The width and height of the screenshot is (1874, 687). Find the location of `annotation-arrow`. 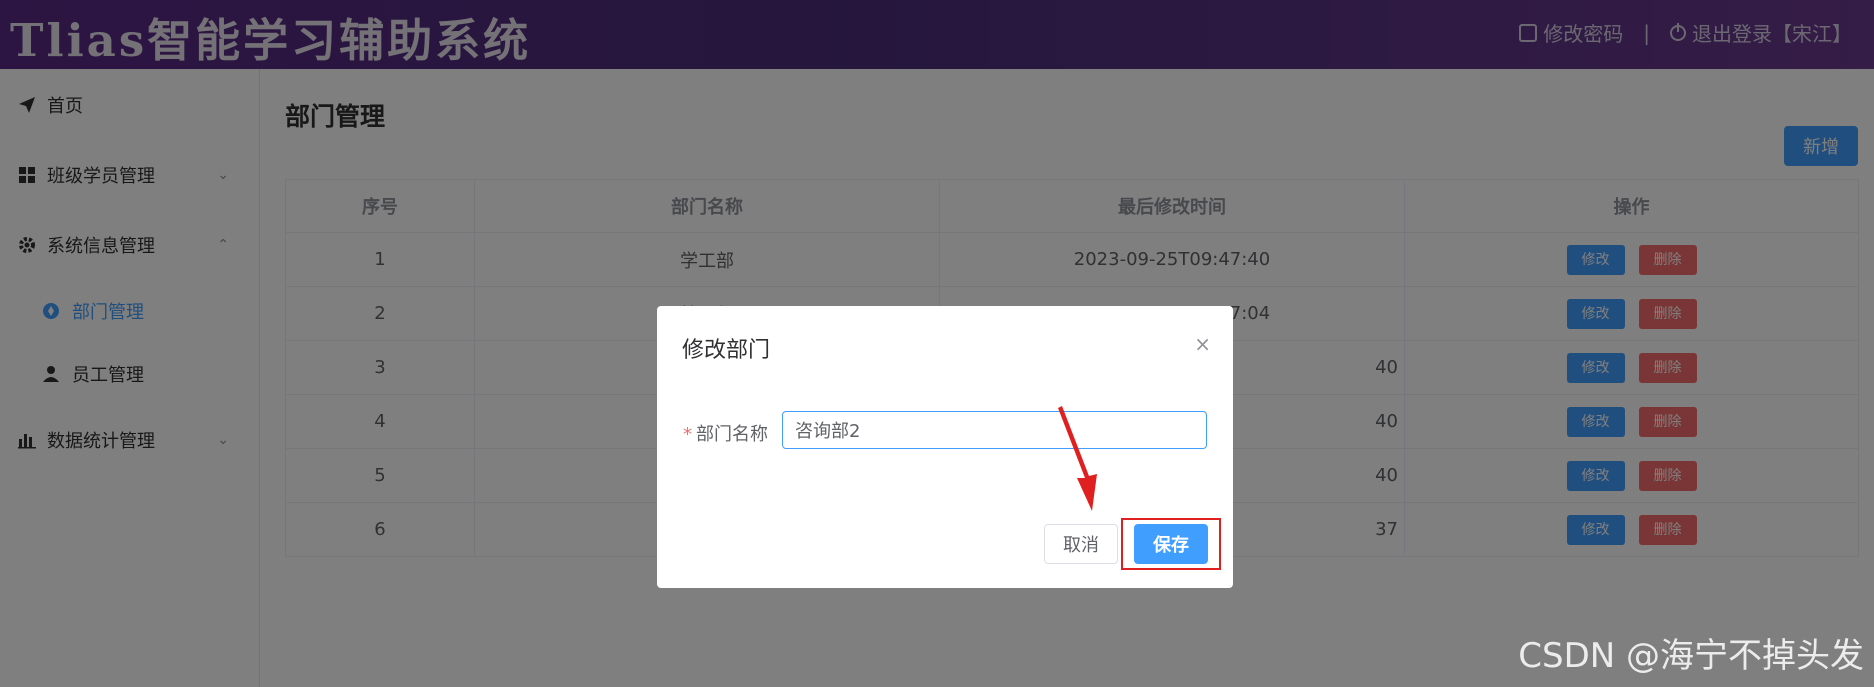

annotation-arrow is located at coordinates (1077, 458).